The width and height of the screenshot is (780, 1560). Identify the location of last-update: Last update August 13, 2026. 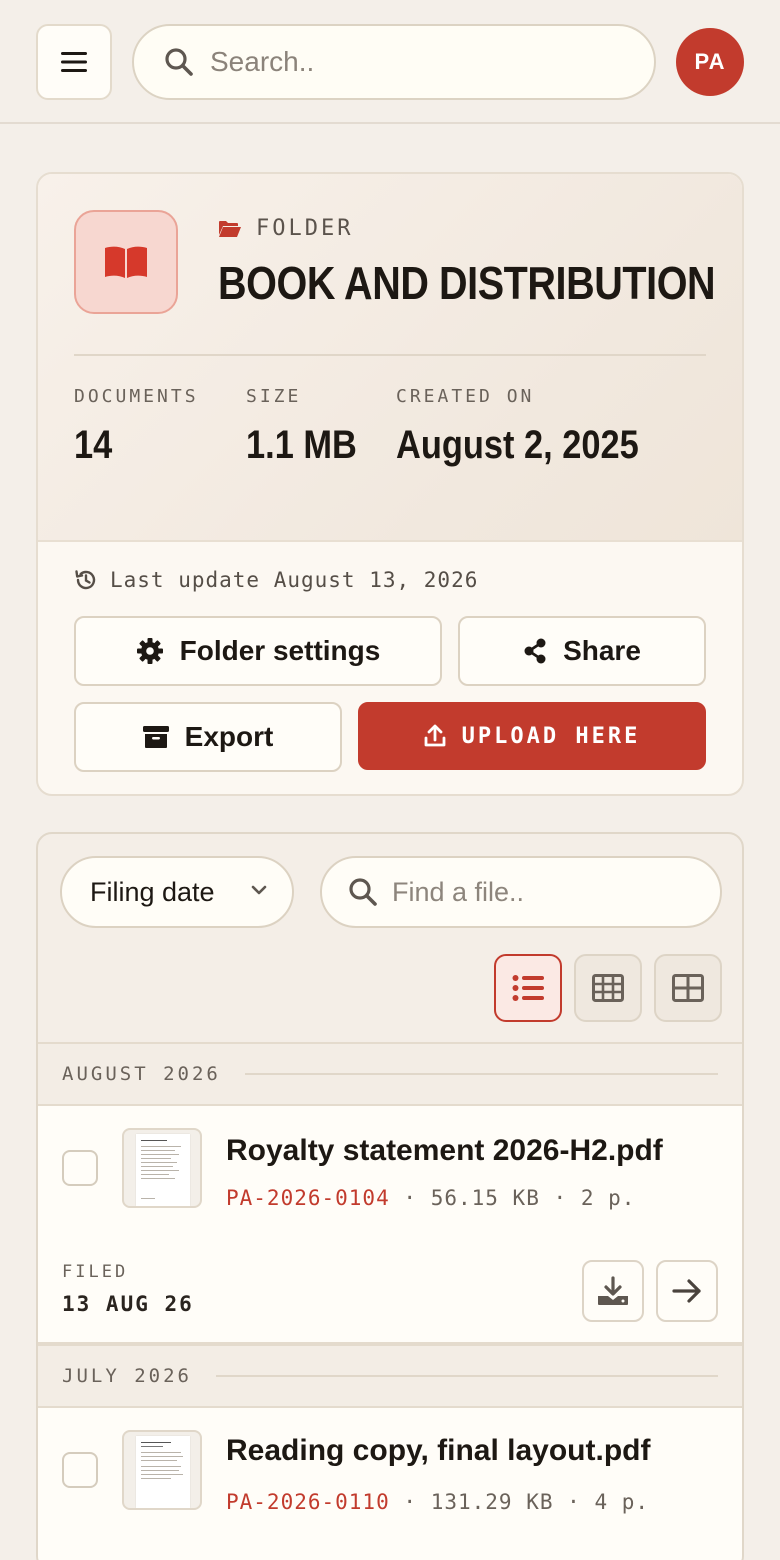
(276, 580).